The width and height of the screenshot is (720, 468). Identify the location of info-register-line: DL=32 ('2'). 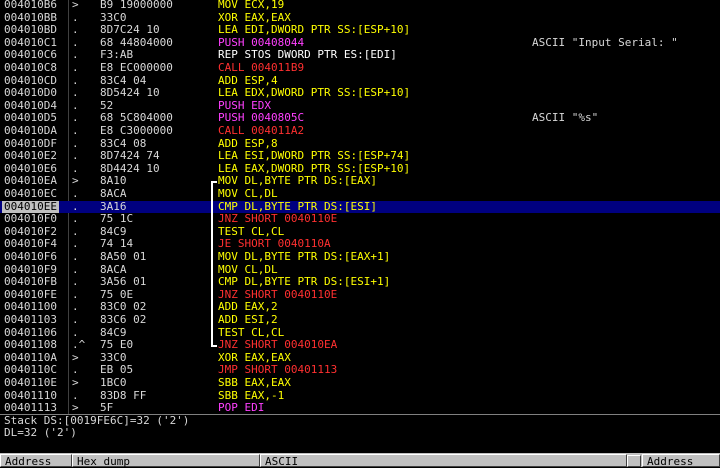
(360, 433).